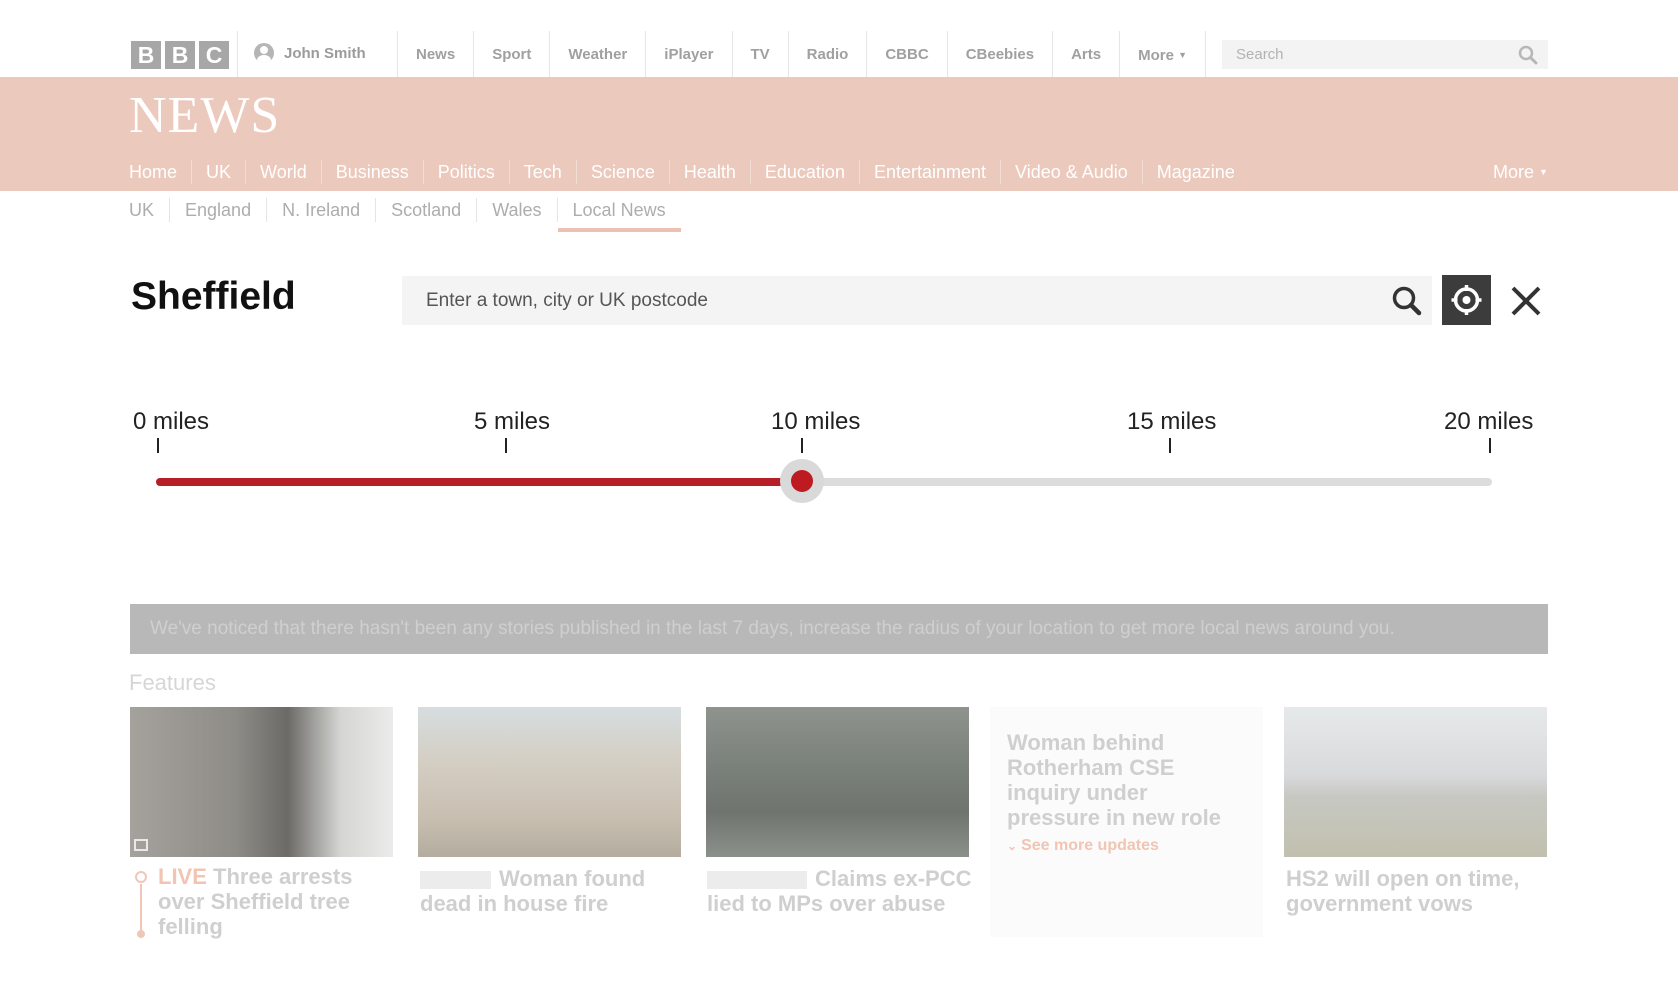  I want to click on news-logo: NEWS, so click(204, 115).